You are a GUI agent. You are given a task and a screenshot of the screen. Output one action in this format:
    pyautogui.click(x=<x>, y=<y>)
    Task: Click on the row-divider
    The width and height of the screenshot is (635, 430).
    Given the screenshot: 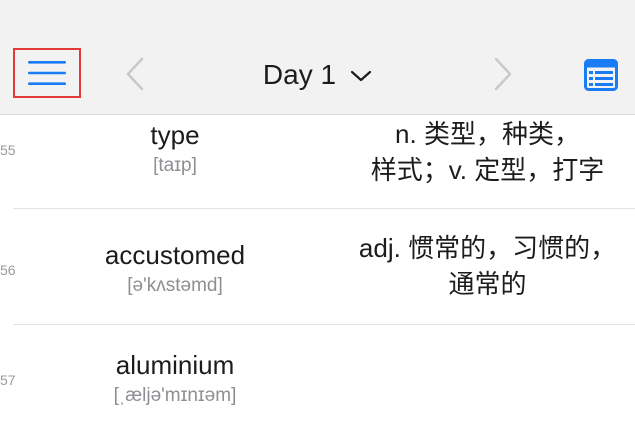 What is the action you would take?
    pyautogui.click(x=324, y=208)
    